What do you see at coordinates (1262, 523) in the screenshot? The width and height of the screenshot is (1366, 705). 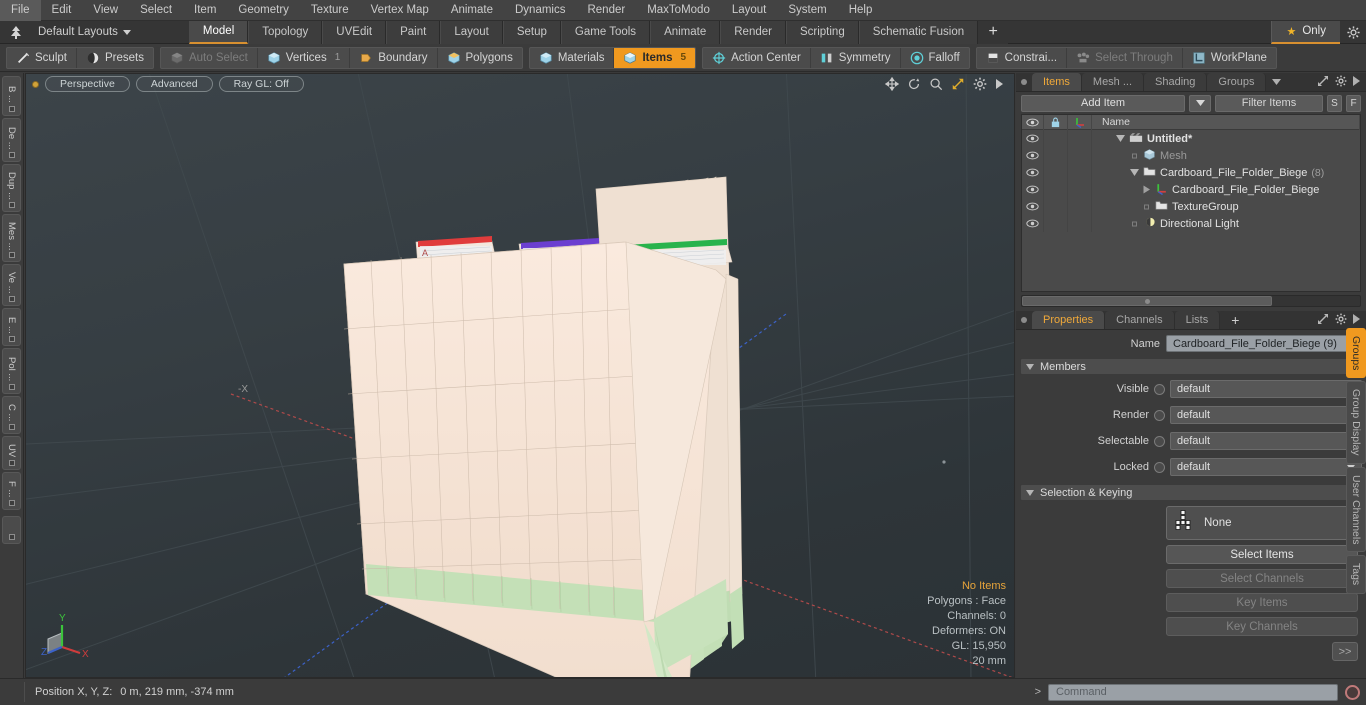 I see `selection-set-dropdown: None` at bounding box center [1262, 523].